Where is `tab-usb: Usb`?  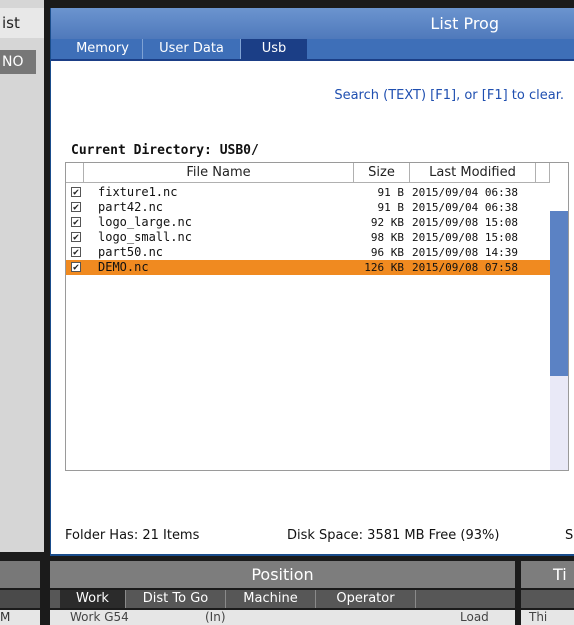
tab-usb: Usb is located at coordinates (274, 49).